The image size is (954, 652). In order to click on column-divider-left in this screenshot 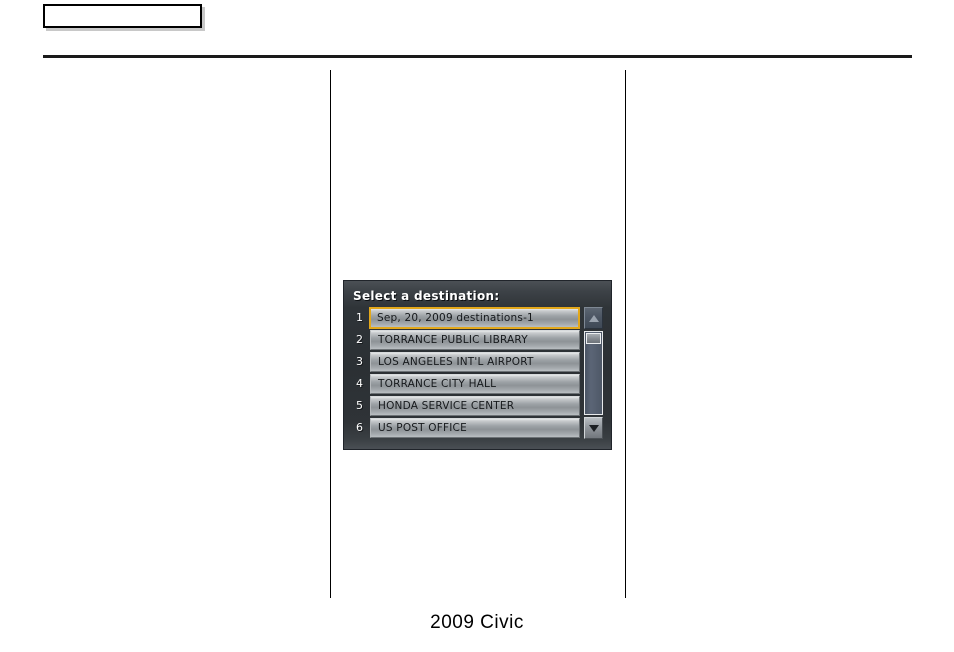, I will do `click(330, 334)`.